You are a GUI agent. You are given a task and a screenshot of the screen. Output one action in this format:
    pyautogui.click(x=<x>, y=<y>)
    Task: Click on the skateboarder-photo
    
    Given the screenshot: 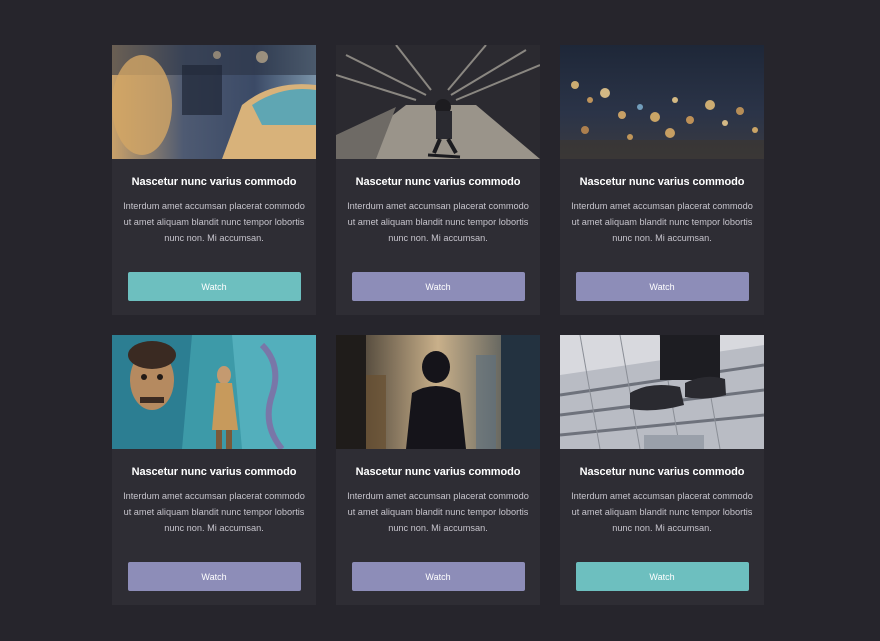 What is the action you would take?
    pyautogui.click(x=438, y=102)
    